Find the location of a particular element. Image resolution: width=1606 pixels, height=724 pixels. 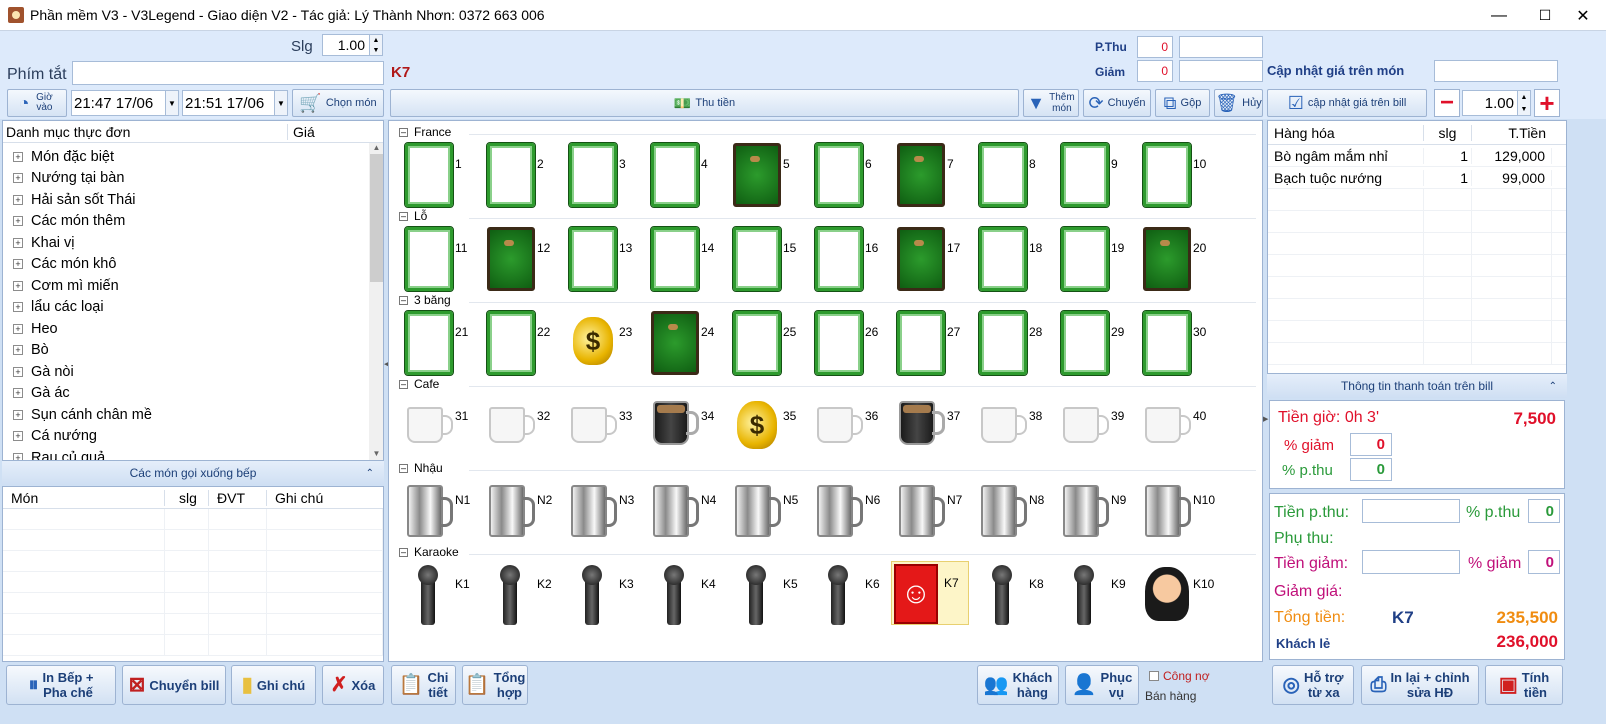

table-tile: $23 is located at coordinates (603, 343).